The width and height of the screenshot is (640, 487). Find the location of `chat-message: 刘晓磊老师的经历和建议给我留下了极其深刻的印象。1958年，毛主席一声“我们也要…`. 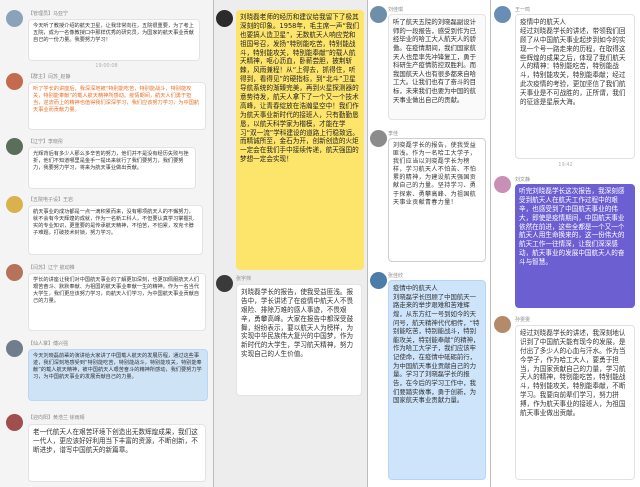

chat-message: 刘晓磊老师的经历和建议给我留下了极其深刻的印象。1958年，毛主席一声“我们也要… is located at coordinates (290, 137).